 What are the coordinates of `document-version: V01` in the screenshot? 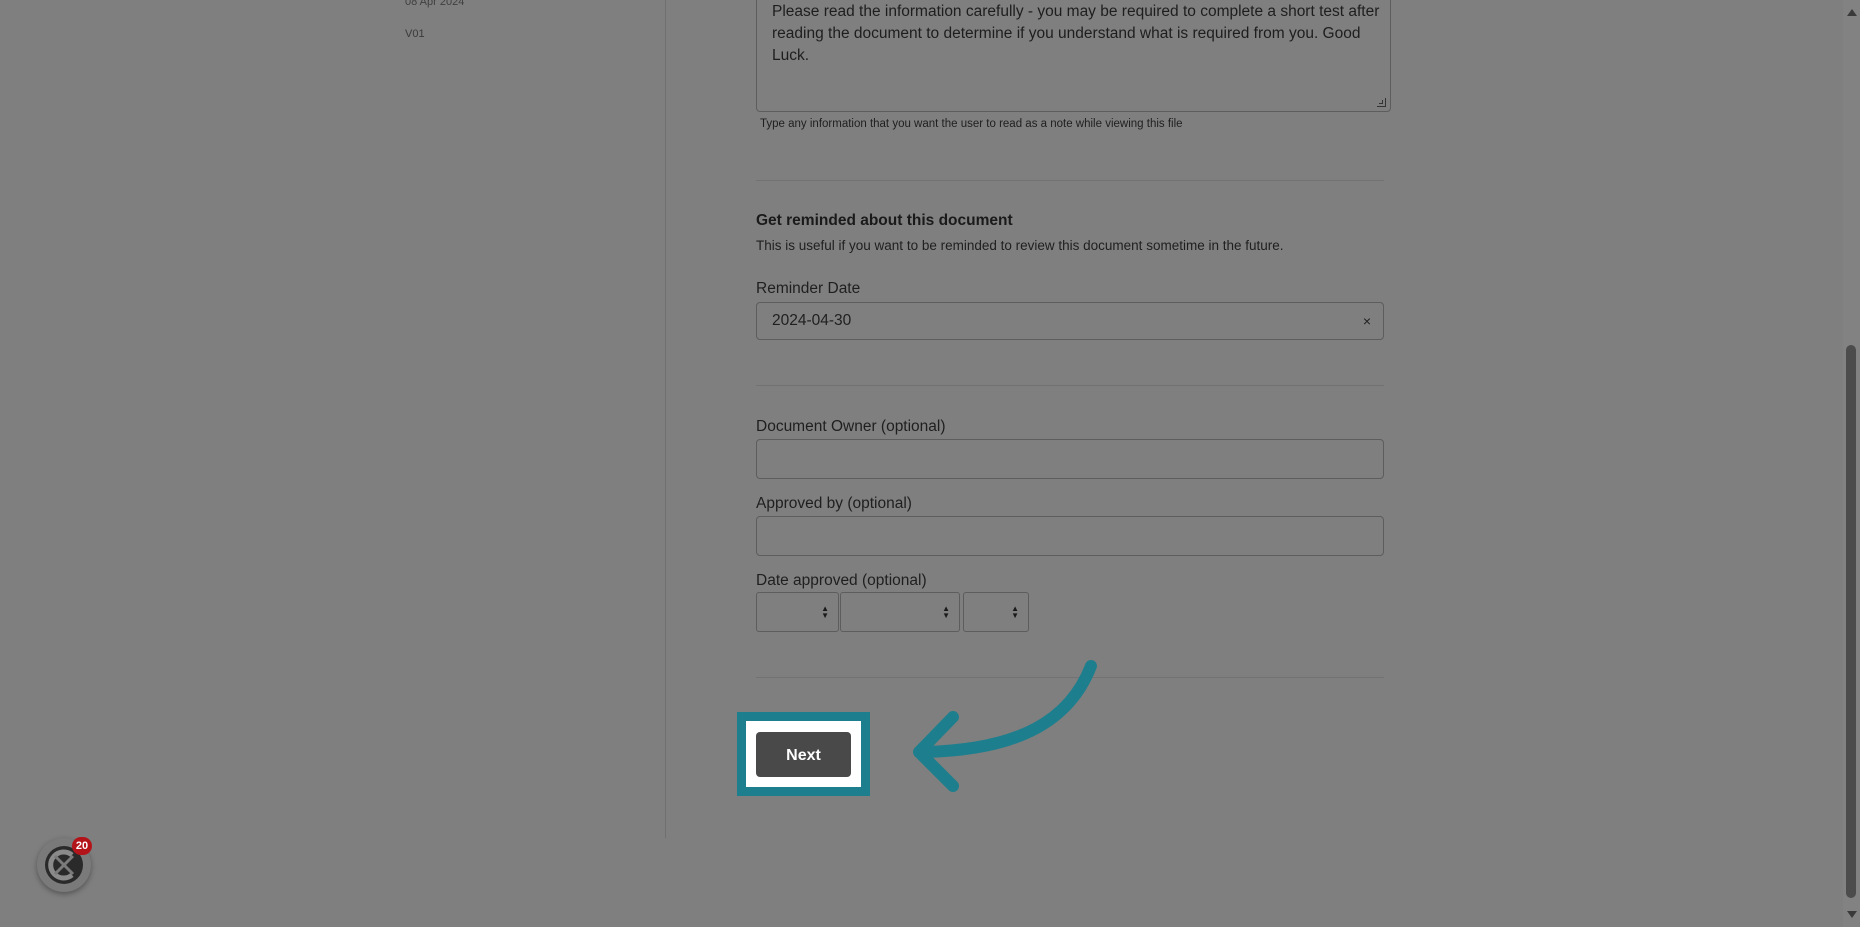 It's located at (415, 34).